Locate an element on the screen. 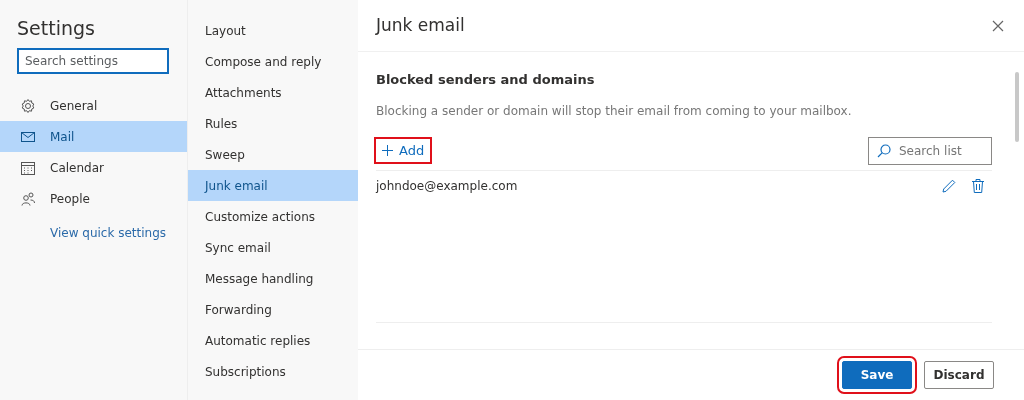 This screenshot has height=400, width=1024. settings-category: Layout is located at coordinates (273, 30).